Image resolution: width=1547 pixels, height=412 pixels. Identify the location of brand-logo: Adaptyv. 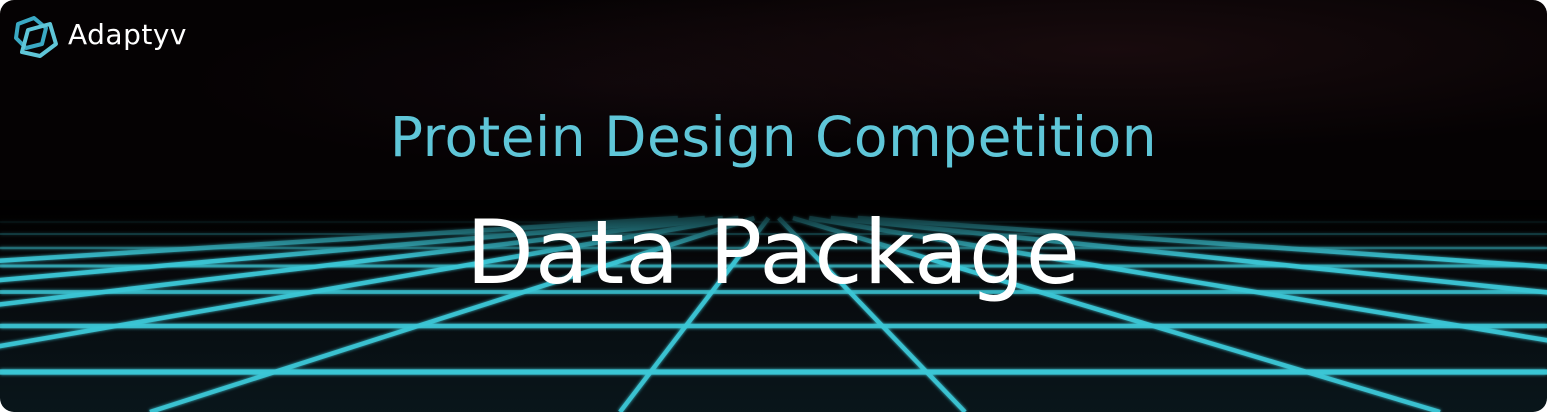
(99, 37).